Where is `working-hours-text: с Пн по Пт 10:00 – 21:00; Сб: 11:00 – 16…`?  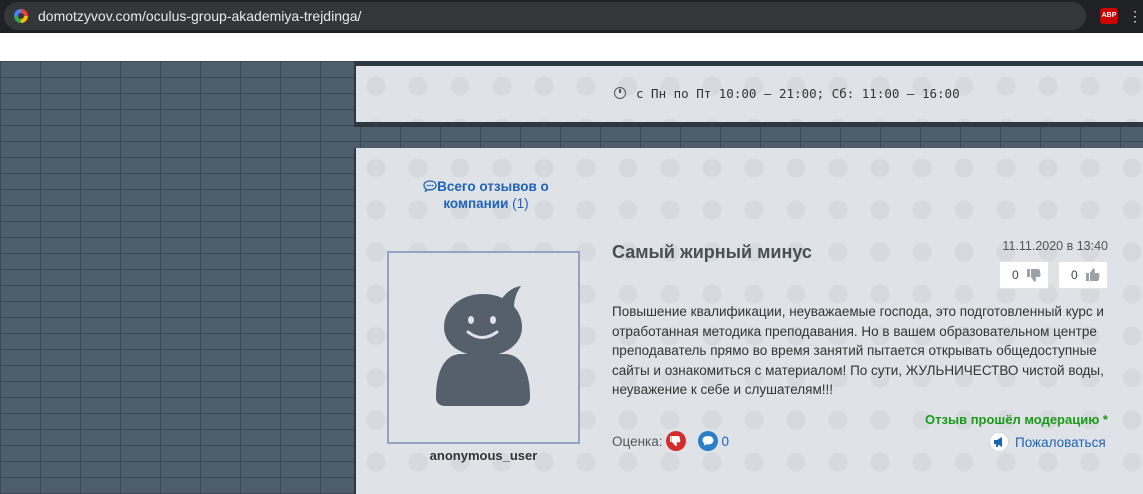
working-hours-text: с Пн по Пт 10:00 – 21:00; Сб: 11:00 – 16… is located at coordinates (798, 93).